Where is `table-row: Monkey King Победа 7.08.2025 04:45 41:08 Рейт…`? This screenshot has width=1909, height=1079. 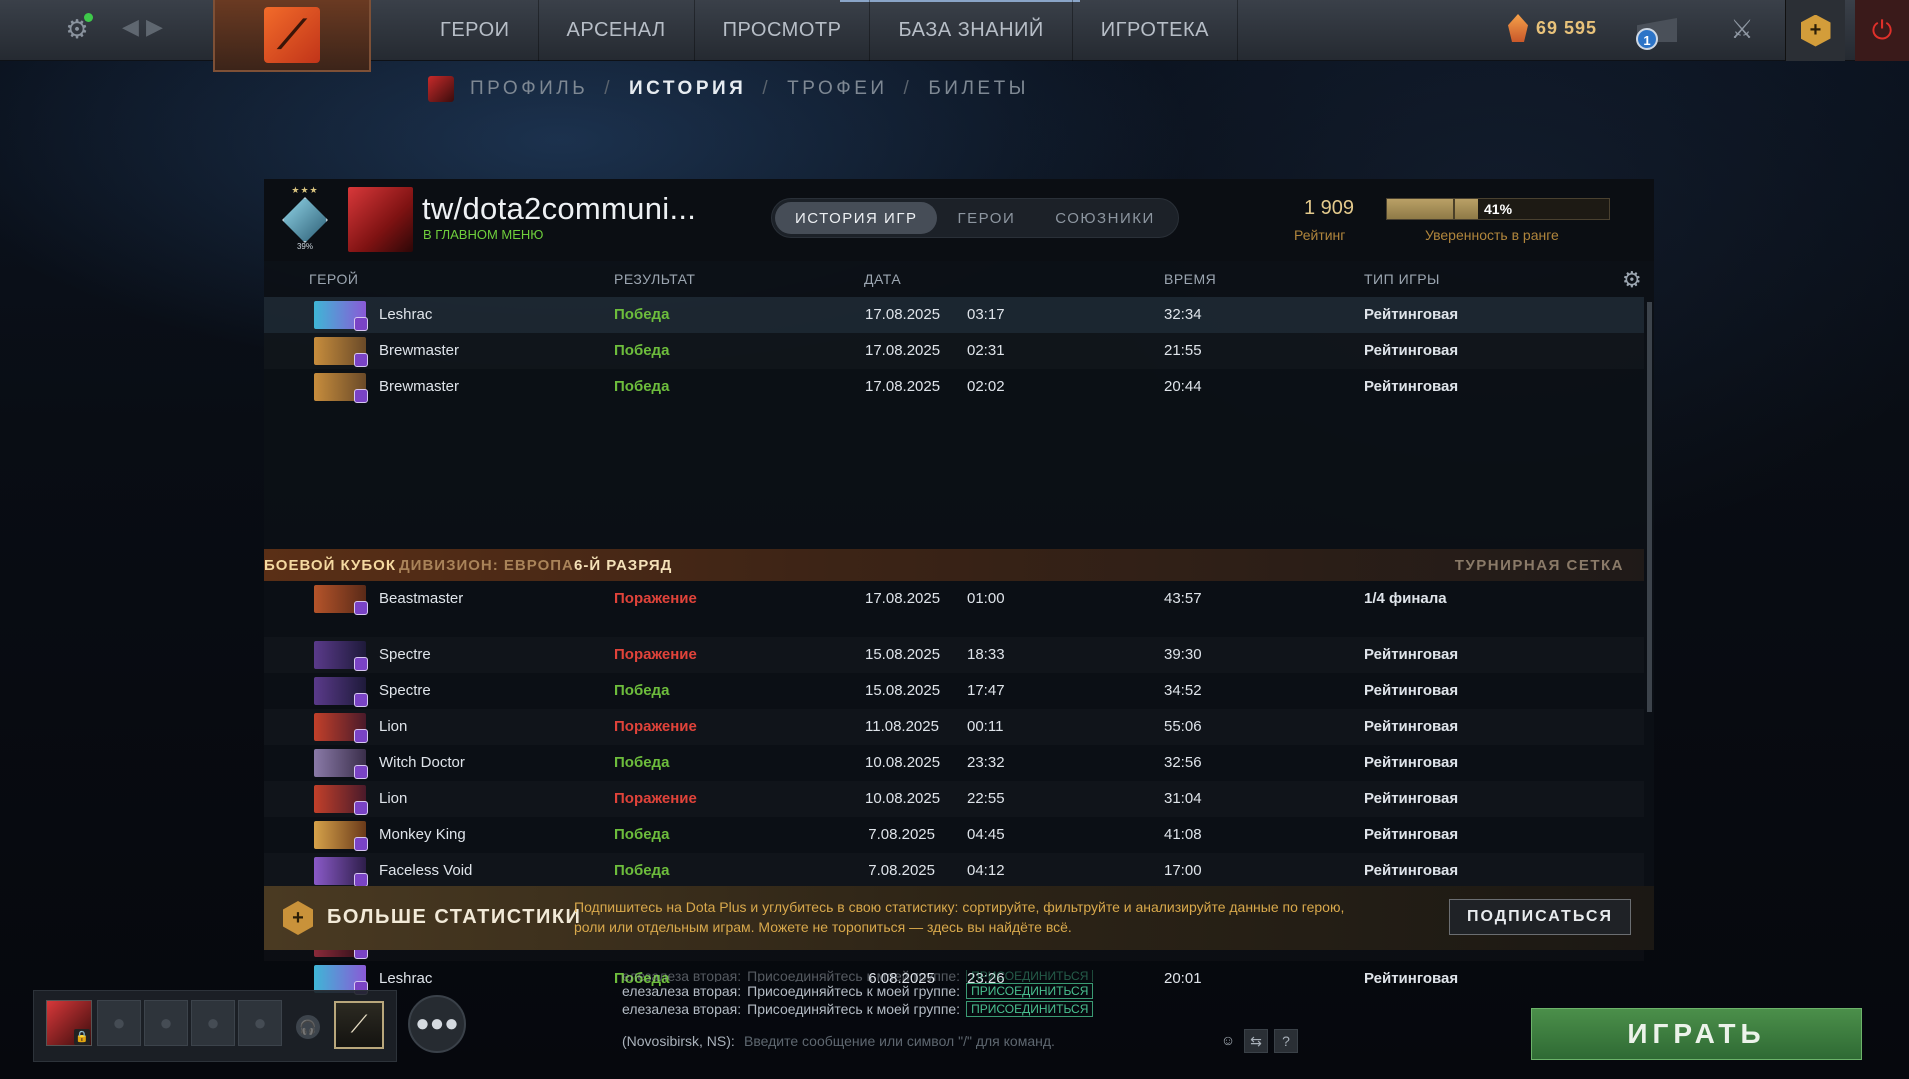 table-row: Monkey King Победа 7.08.2025 04:45 41:08 Рейт… is located at coordinates (954, 835).